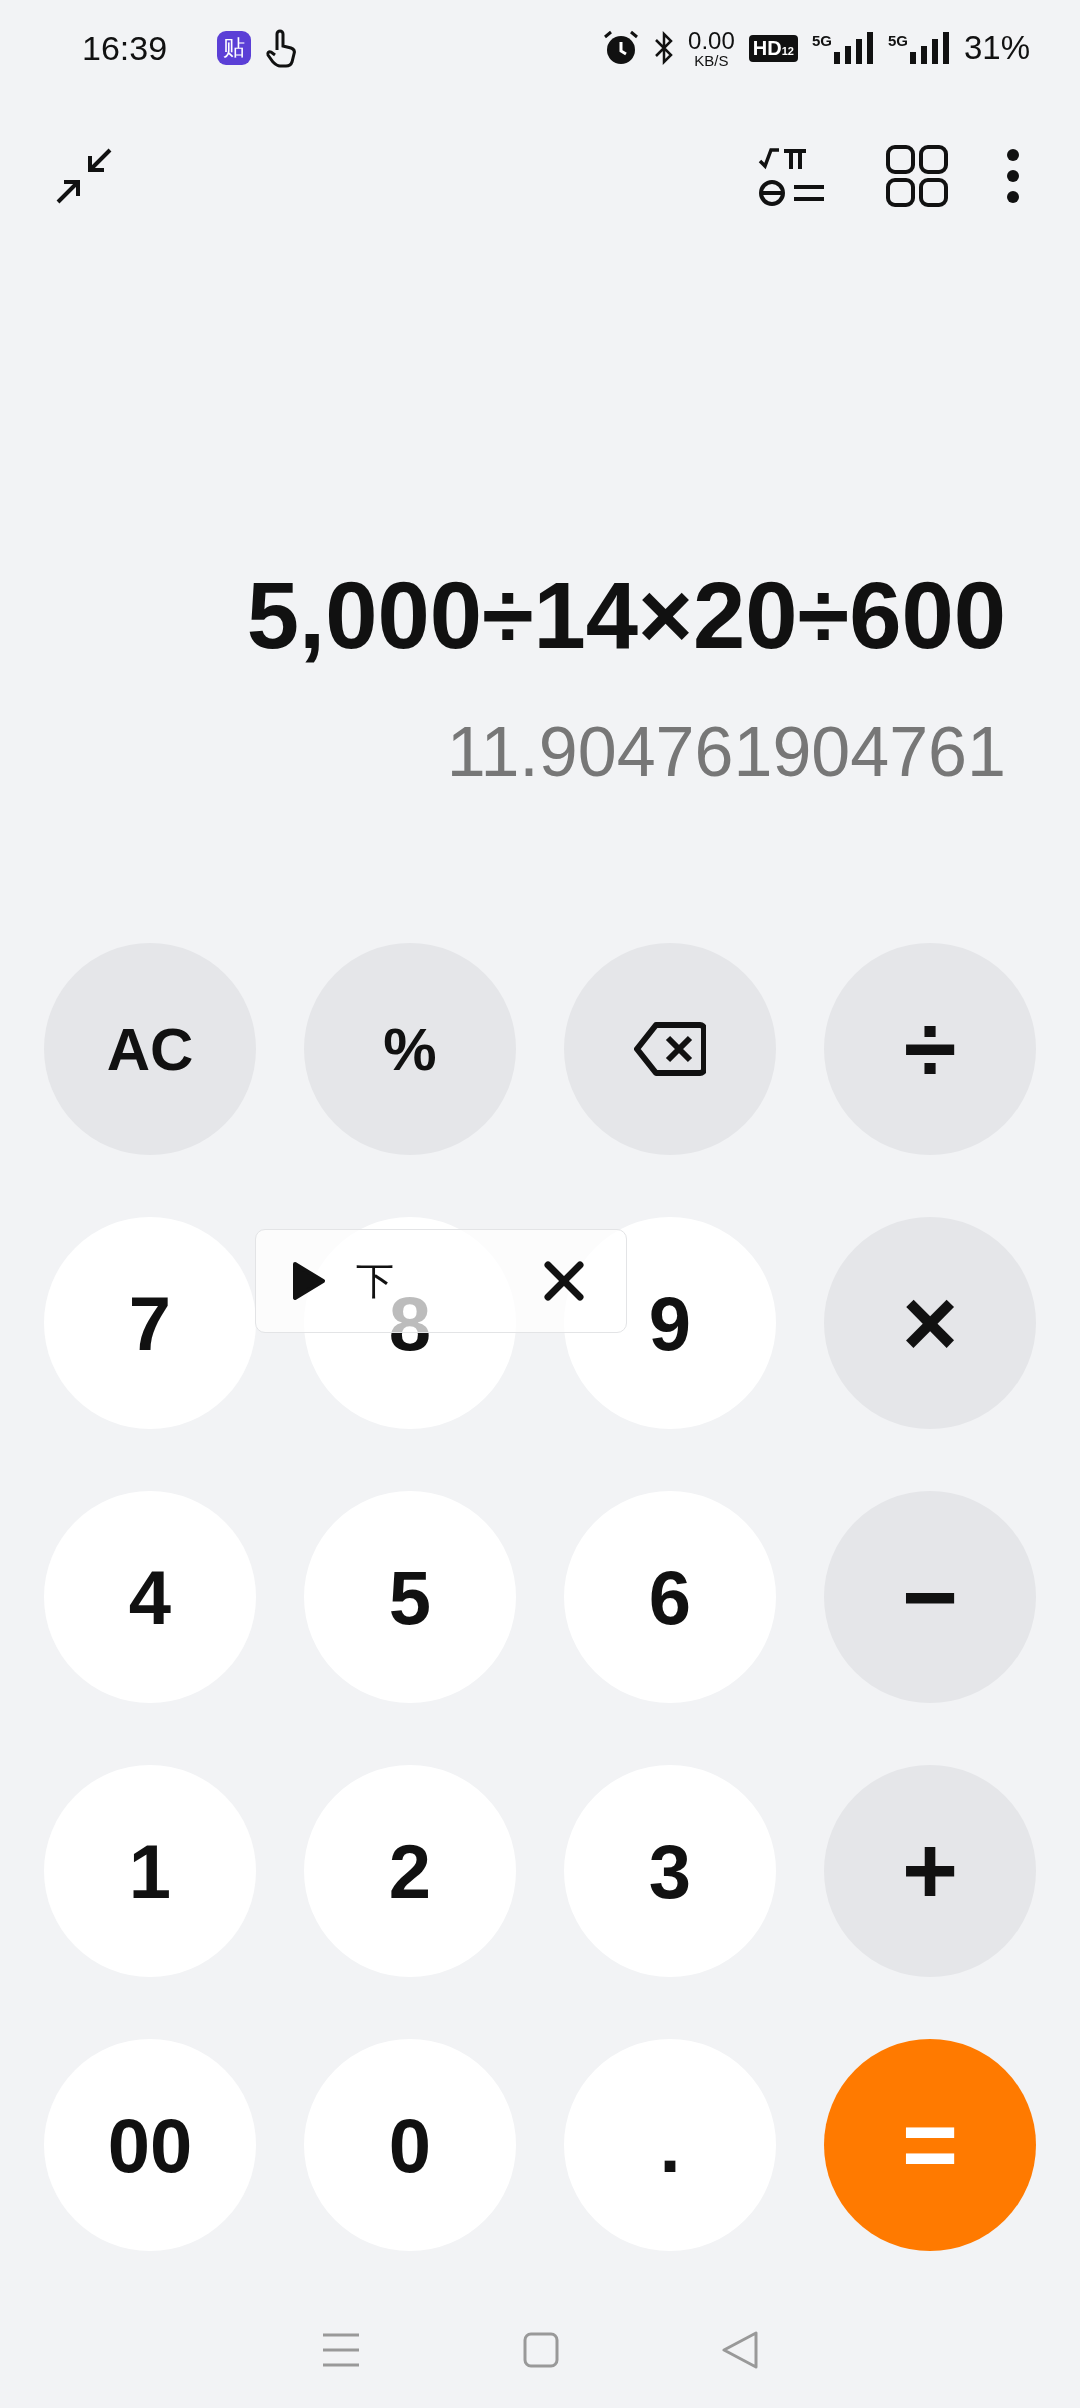  What do you see at coordinates (996, 48) in the screenshot?
I see `battery-percent: 31%` at bounding box center [996, 48].